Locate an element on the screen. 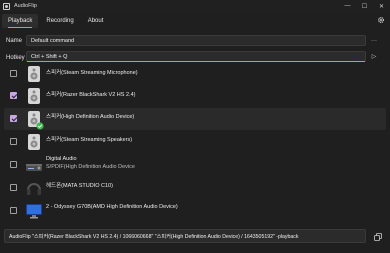 The width and height of the screenshot is (390, 253). copy-button is located at coordinates (378, 236).